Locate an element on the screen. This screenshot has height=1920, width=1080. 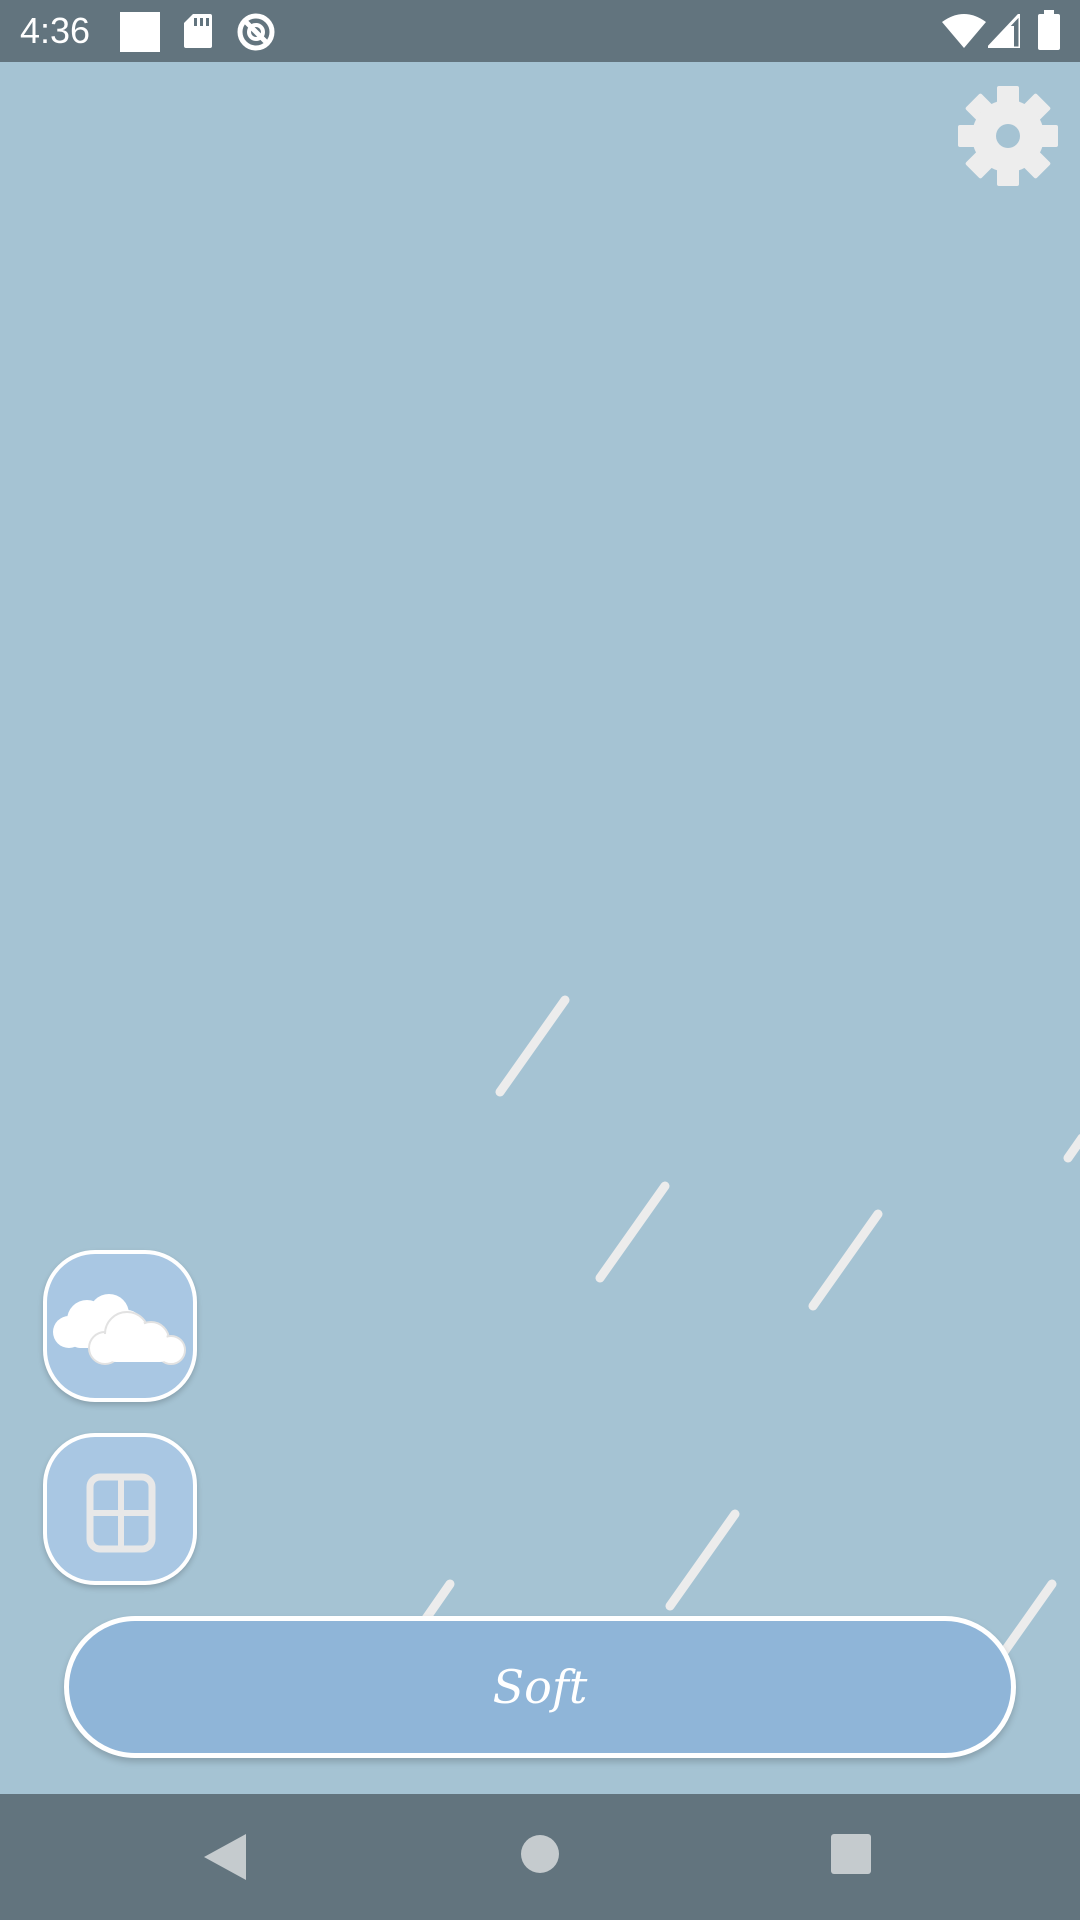
home-icon is located at coordinates (540, 1854).